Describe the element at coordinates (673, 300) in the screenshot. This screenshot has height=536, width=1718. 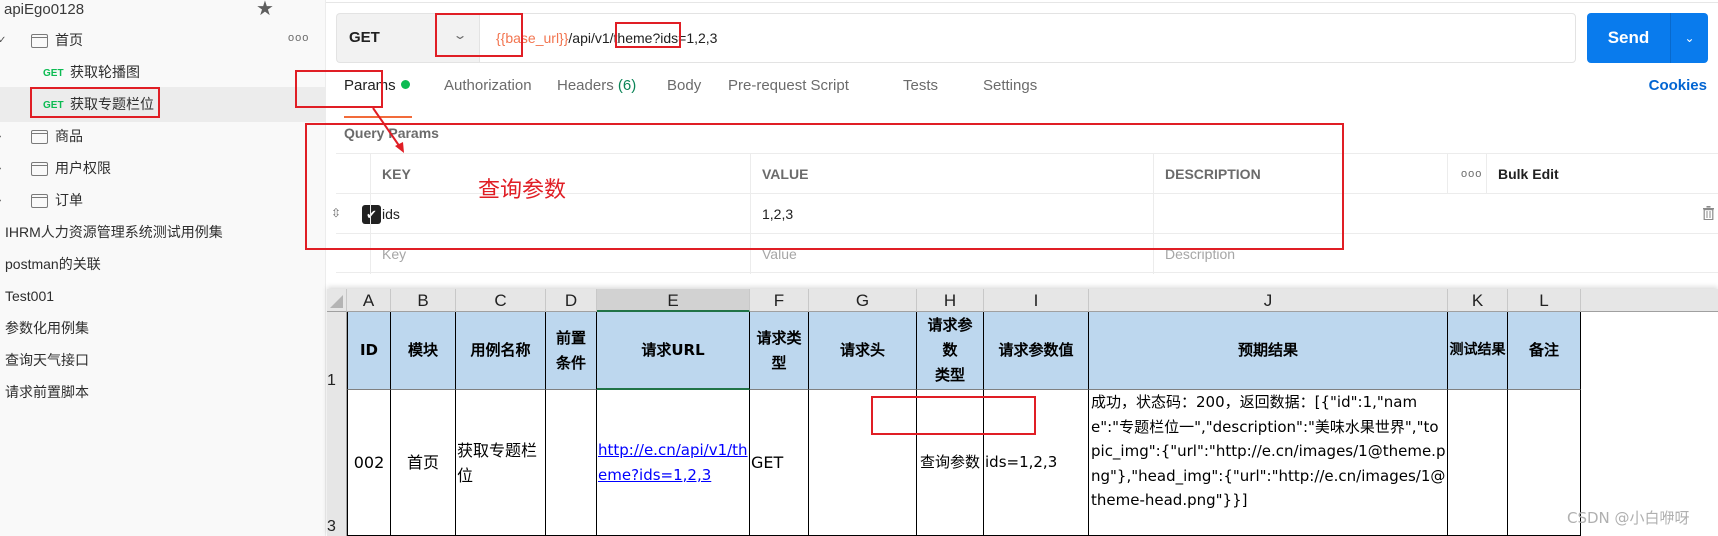
I see `column-header-e: E` at that location.